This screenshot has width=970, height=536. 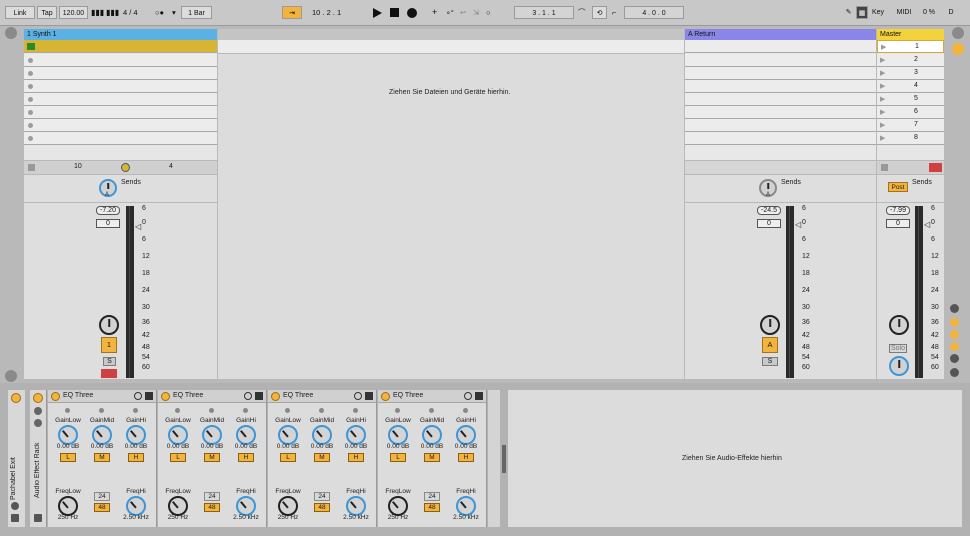 What do you see at coordinates (780, 34) in the screenshot?
I see `track-header-return: A Return` at bounding box center [780, 34].